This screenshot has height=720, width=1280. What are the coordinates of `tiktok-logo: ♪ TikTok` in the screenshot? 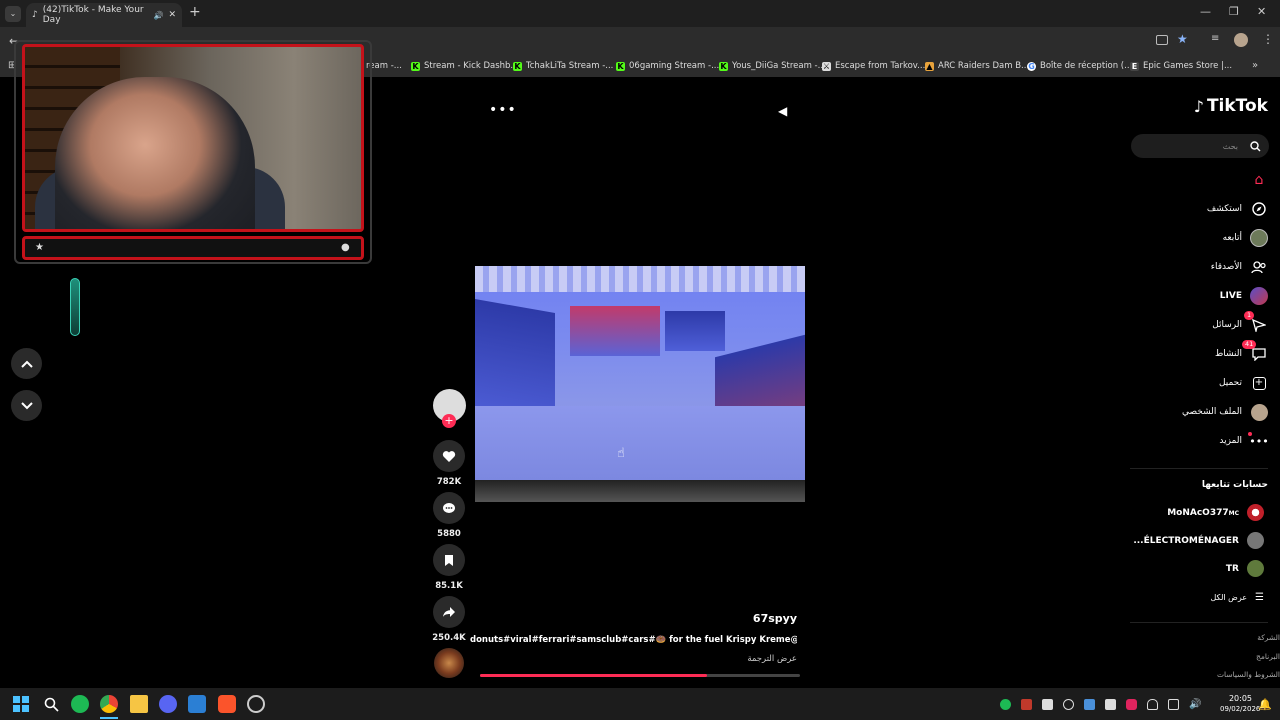 It's located at (1231, 106).